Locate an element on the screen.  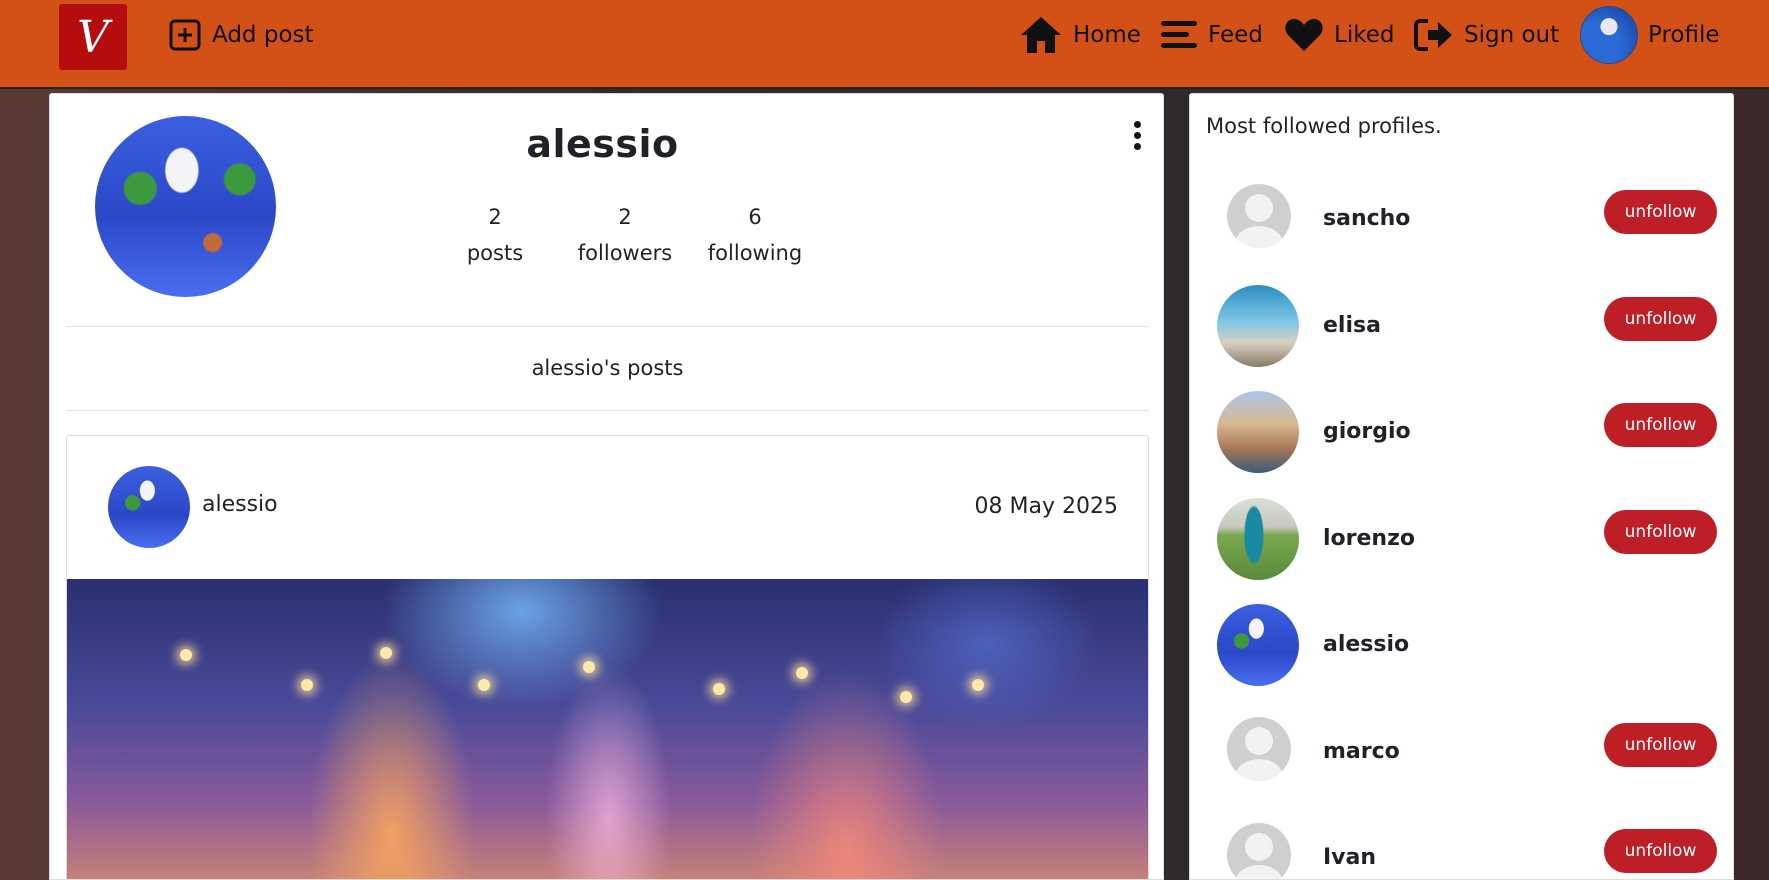
more-options-icon is located at coordinates (1137, 137).